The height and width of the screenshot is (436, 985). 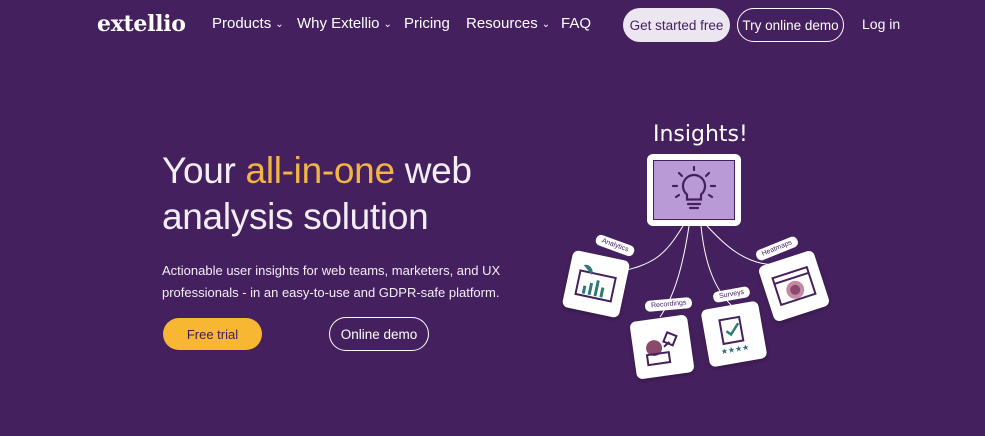 I want to click on heatmap-icon, so click(x=794, y=286).